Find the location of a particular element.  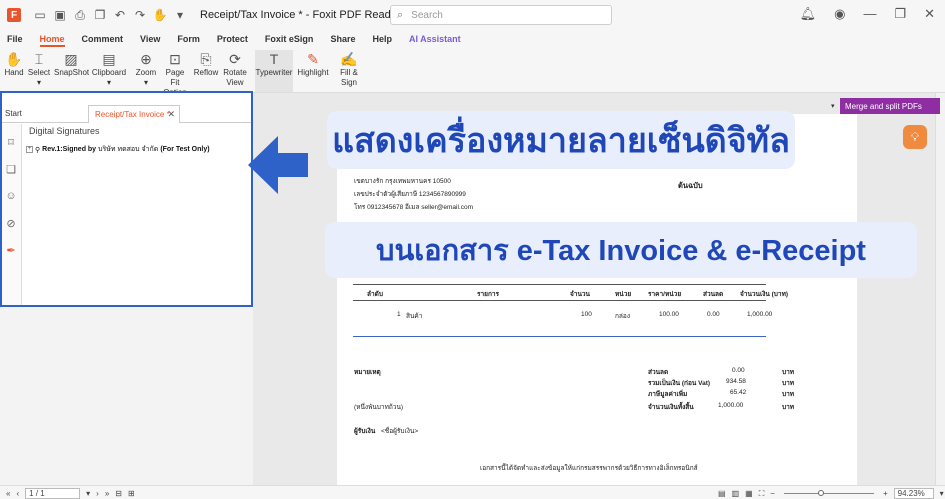

fullscreen-icon: ⛶ is located at coordinates (762, 494).